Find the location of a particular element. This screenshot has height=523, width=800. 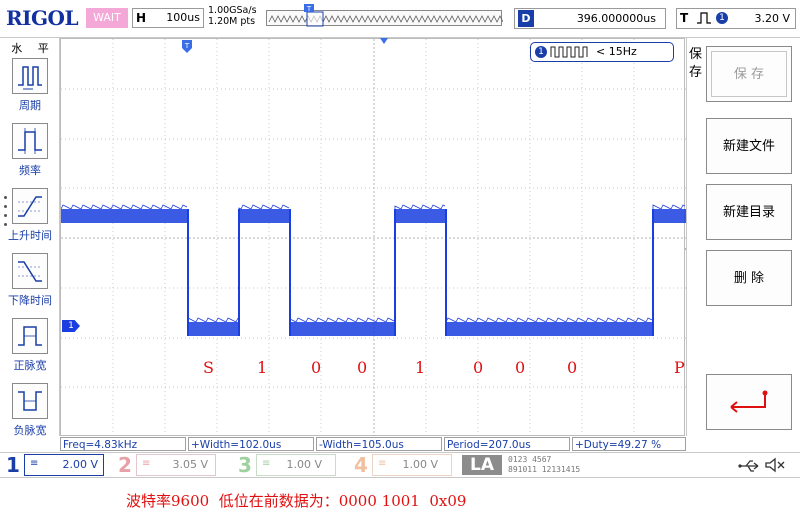

channel-1-number: 1 is located at coordinates (13, 465).